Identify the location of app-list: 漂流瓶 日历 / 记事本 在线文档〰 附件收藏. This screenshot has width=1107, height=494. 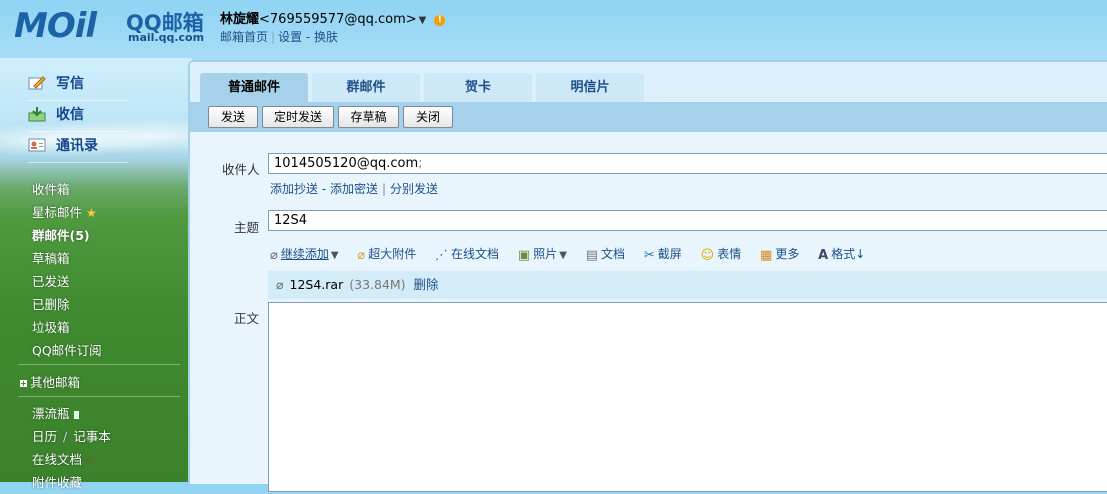
(71, 448).